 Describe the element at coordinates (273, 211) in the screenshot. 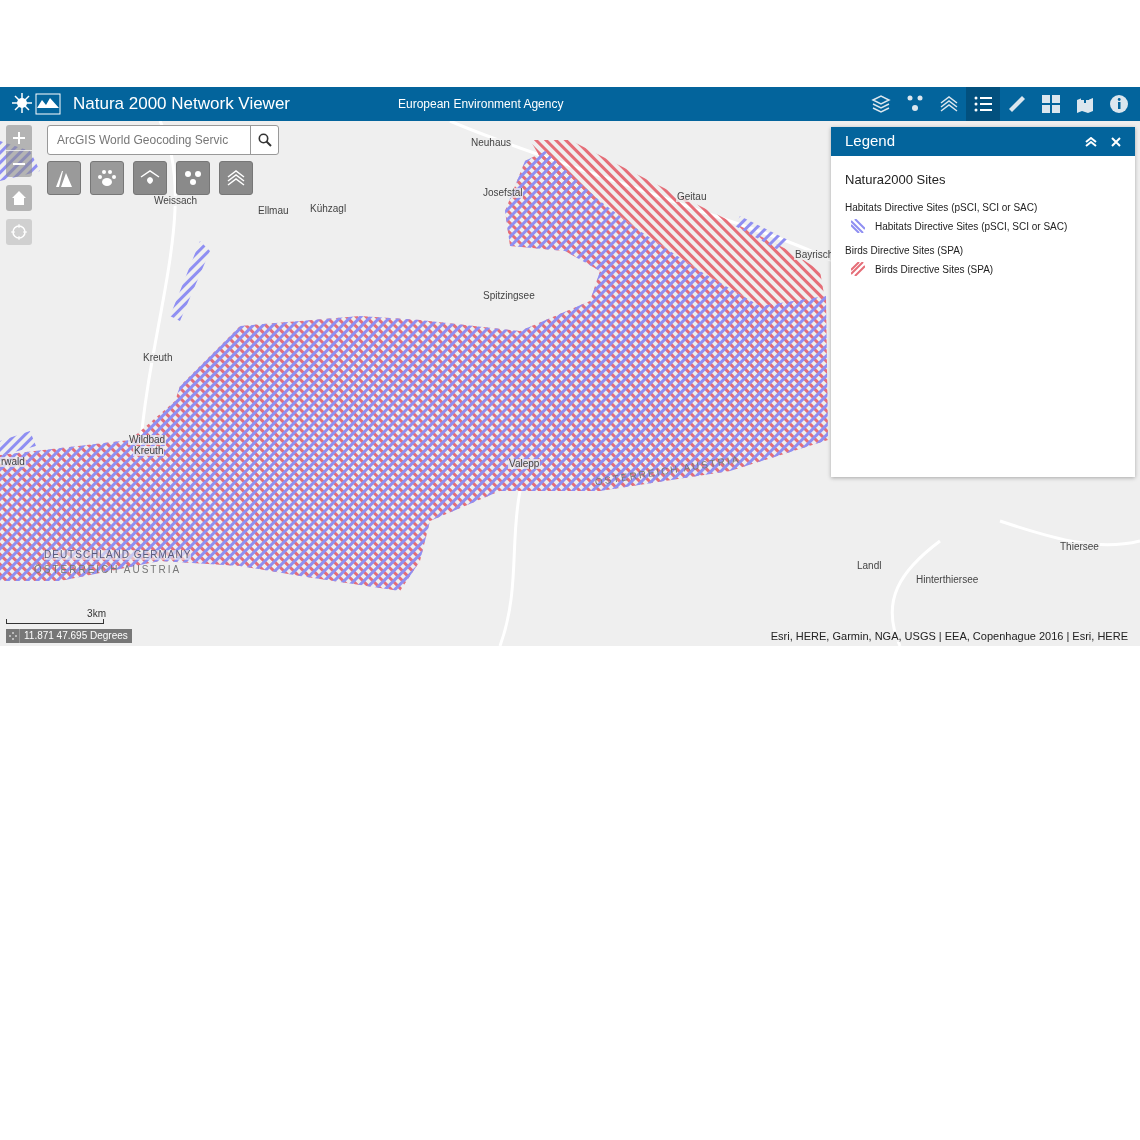

I see `place-label: Ellmau` at that location.